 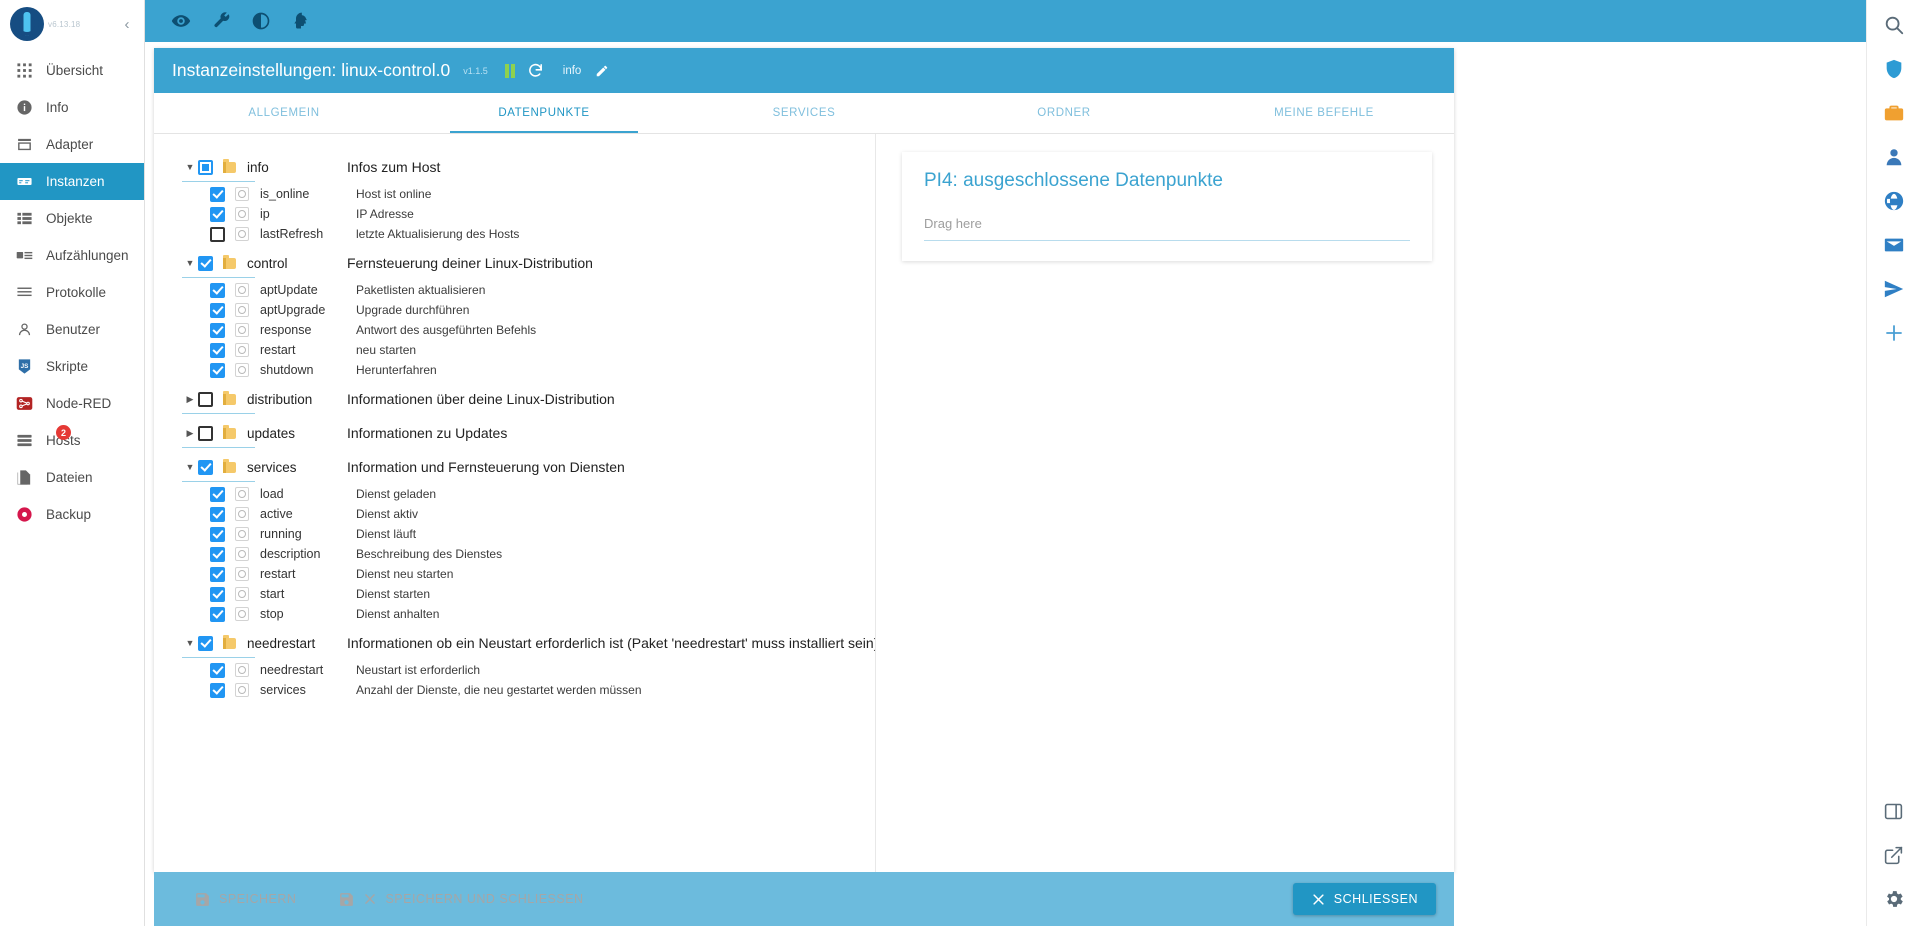 What do you see at coordinates (72, 218) in the screenshot?
I see `sidebar-item-objekte: Objekte` at bounding box center [72, 218].